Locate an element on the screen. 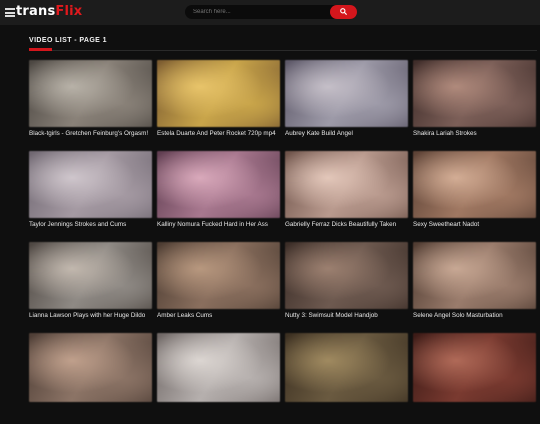 This screenshot has height=424, width=540. search-bar is located at coordinates (271, 12).